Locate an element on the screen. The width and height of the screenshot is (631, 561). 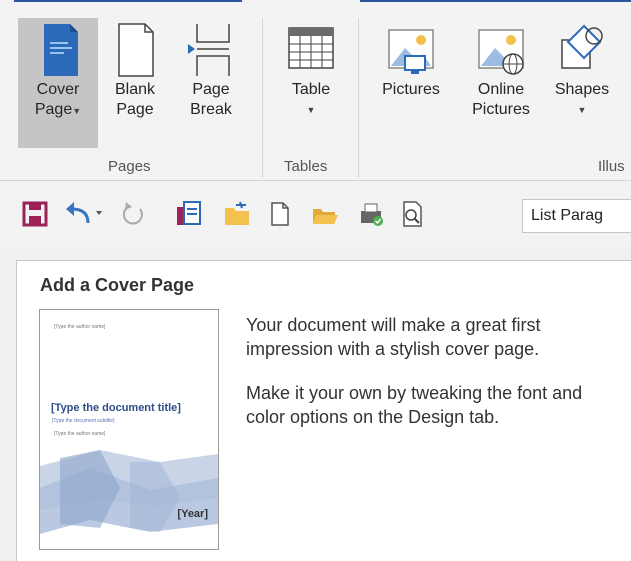
style-selector: List Parag is located at coordinates (576, 216).